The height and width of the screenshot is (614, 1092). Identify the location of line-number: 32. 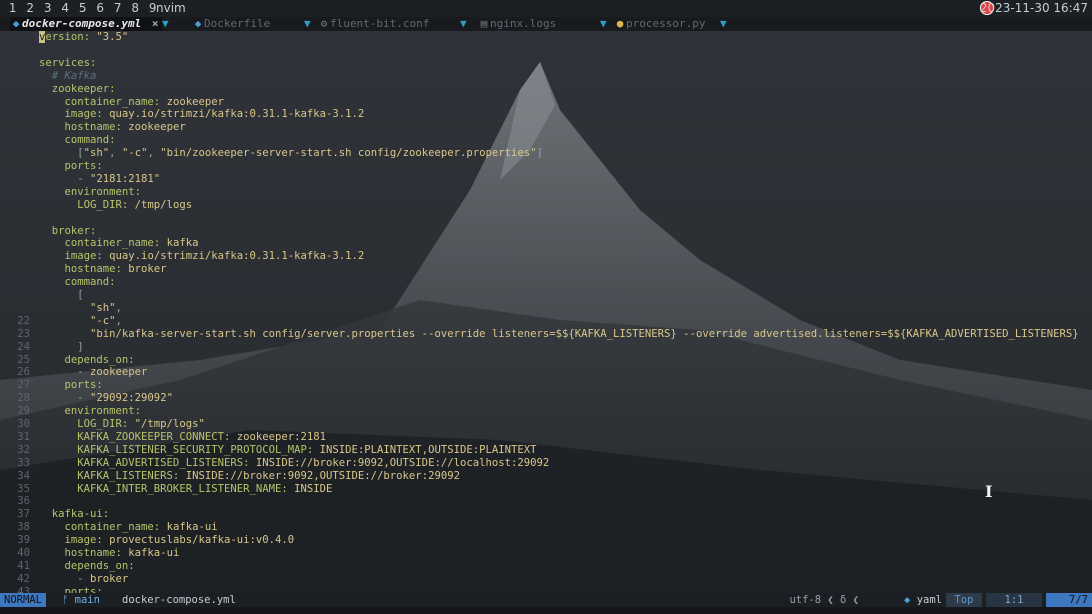
(23, 449).